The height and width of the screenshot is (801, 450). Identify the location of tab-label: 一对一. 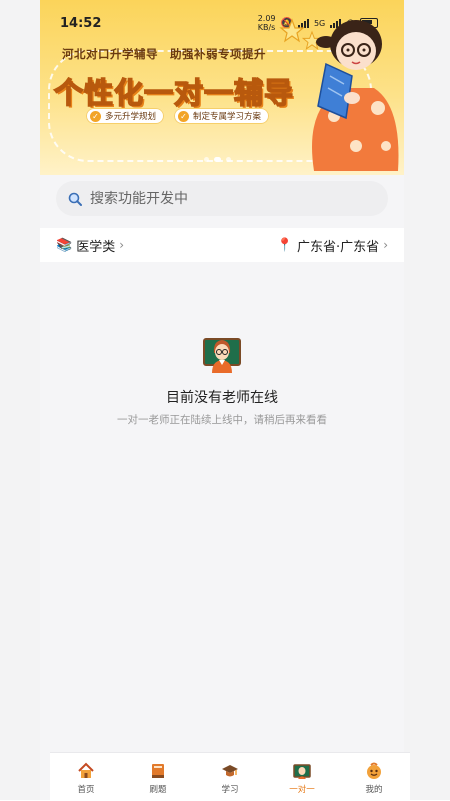
(302, 790).